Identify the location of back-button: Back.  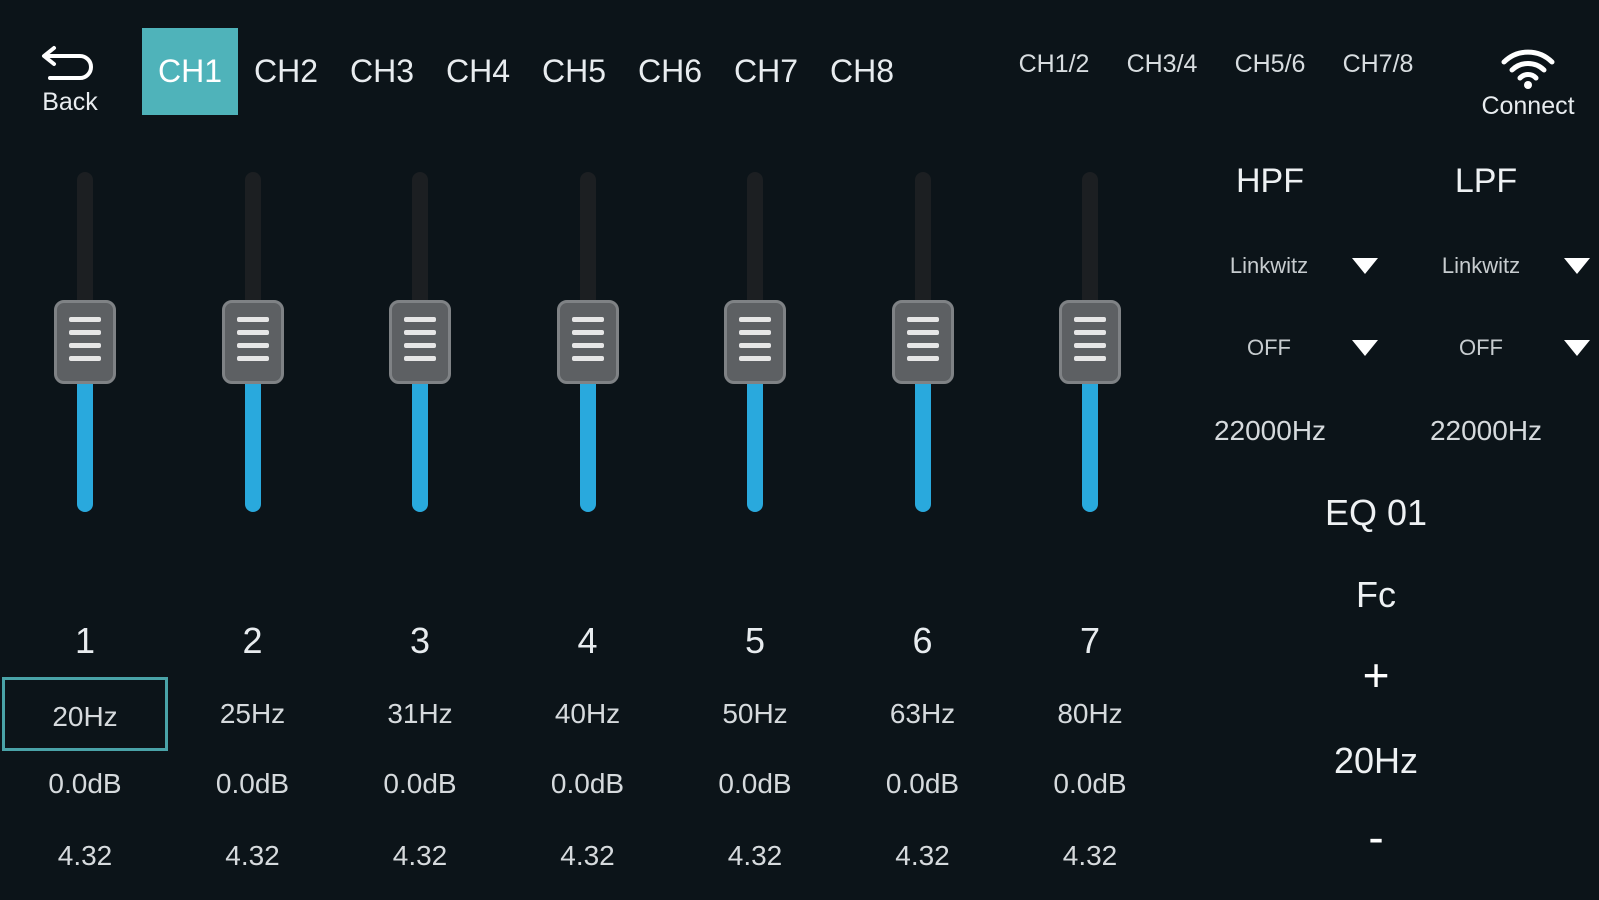
(70, 87).